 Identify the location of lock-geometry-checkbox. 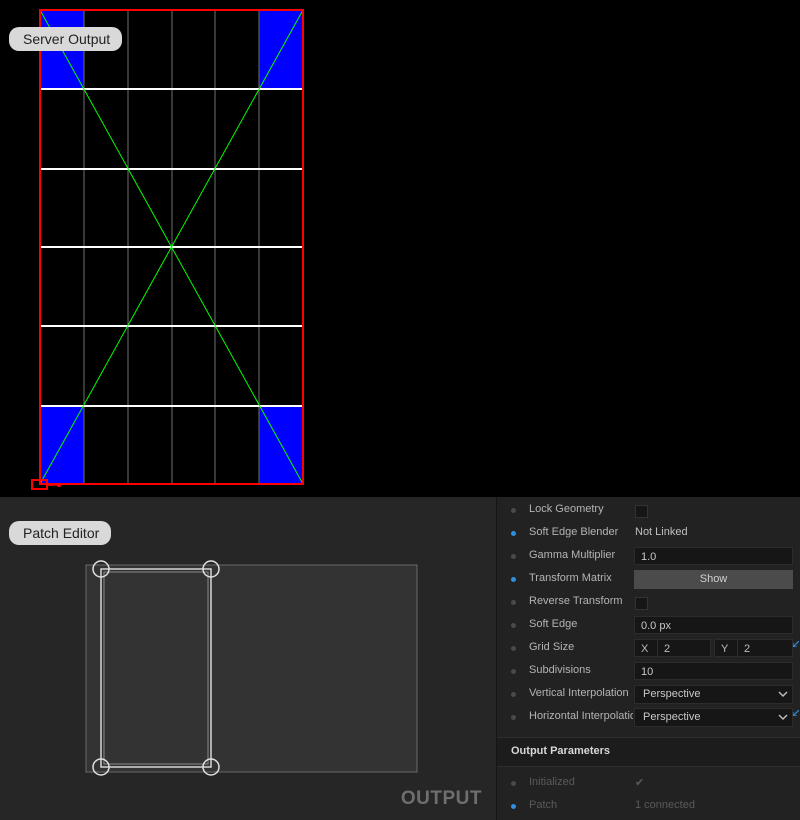
(641, 511).